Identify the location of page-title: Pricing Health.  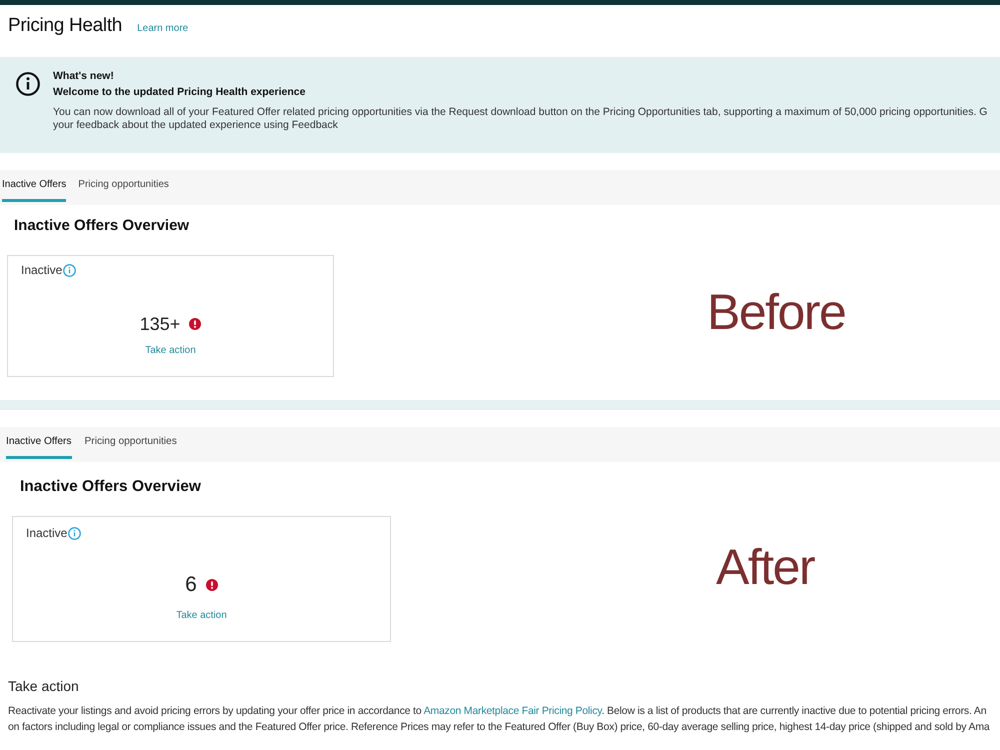
(65, 26).